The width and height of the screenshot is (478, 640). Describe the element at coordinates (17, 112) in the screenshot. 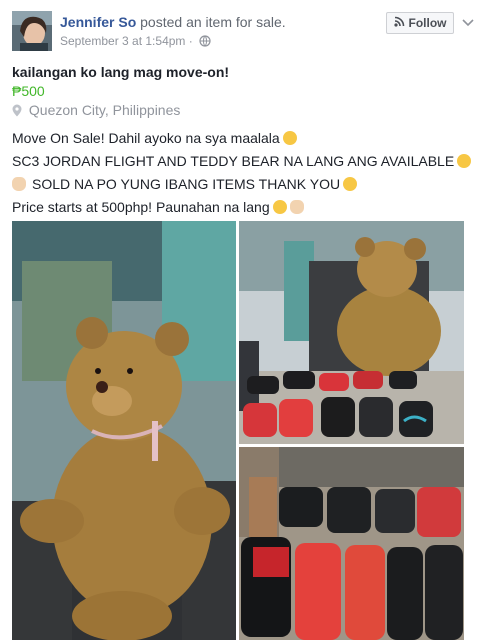

I see `map-pin-icon` at that location.